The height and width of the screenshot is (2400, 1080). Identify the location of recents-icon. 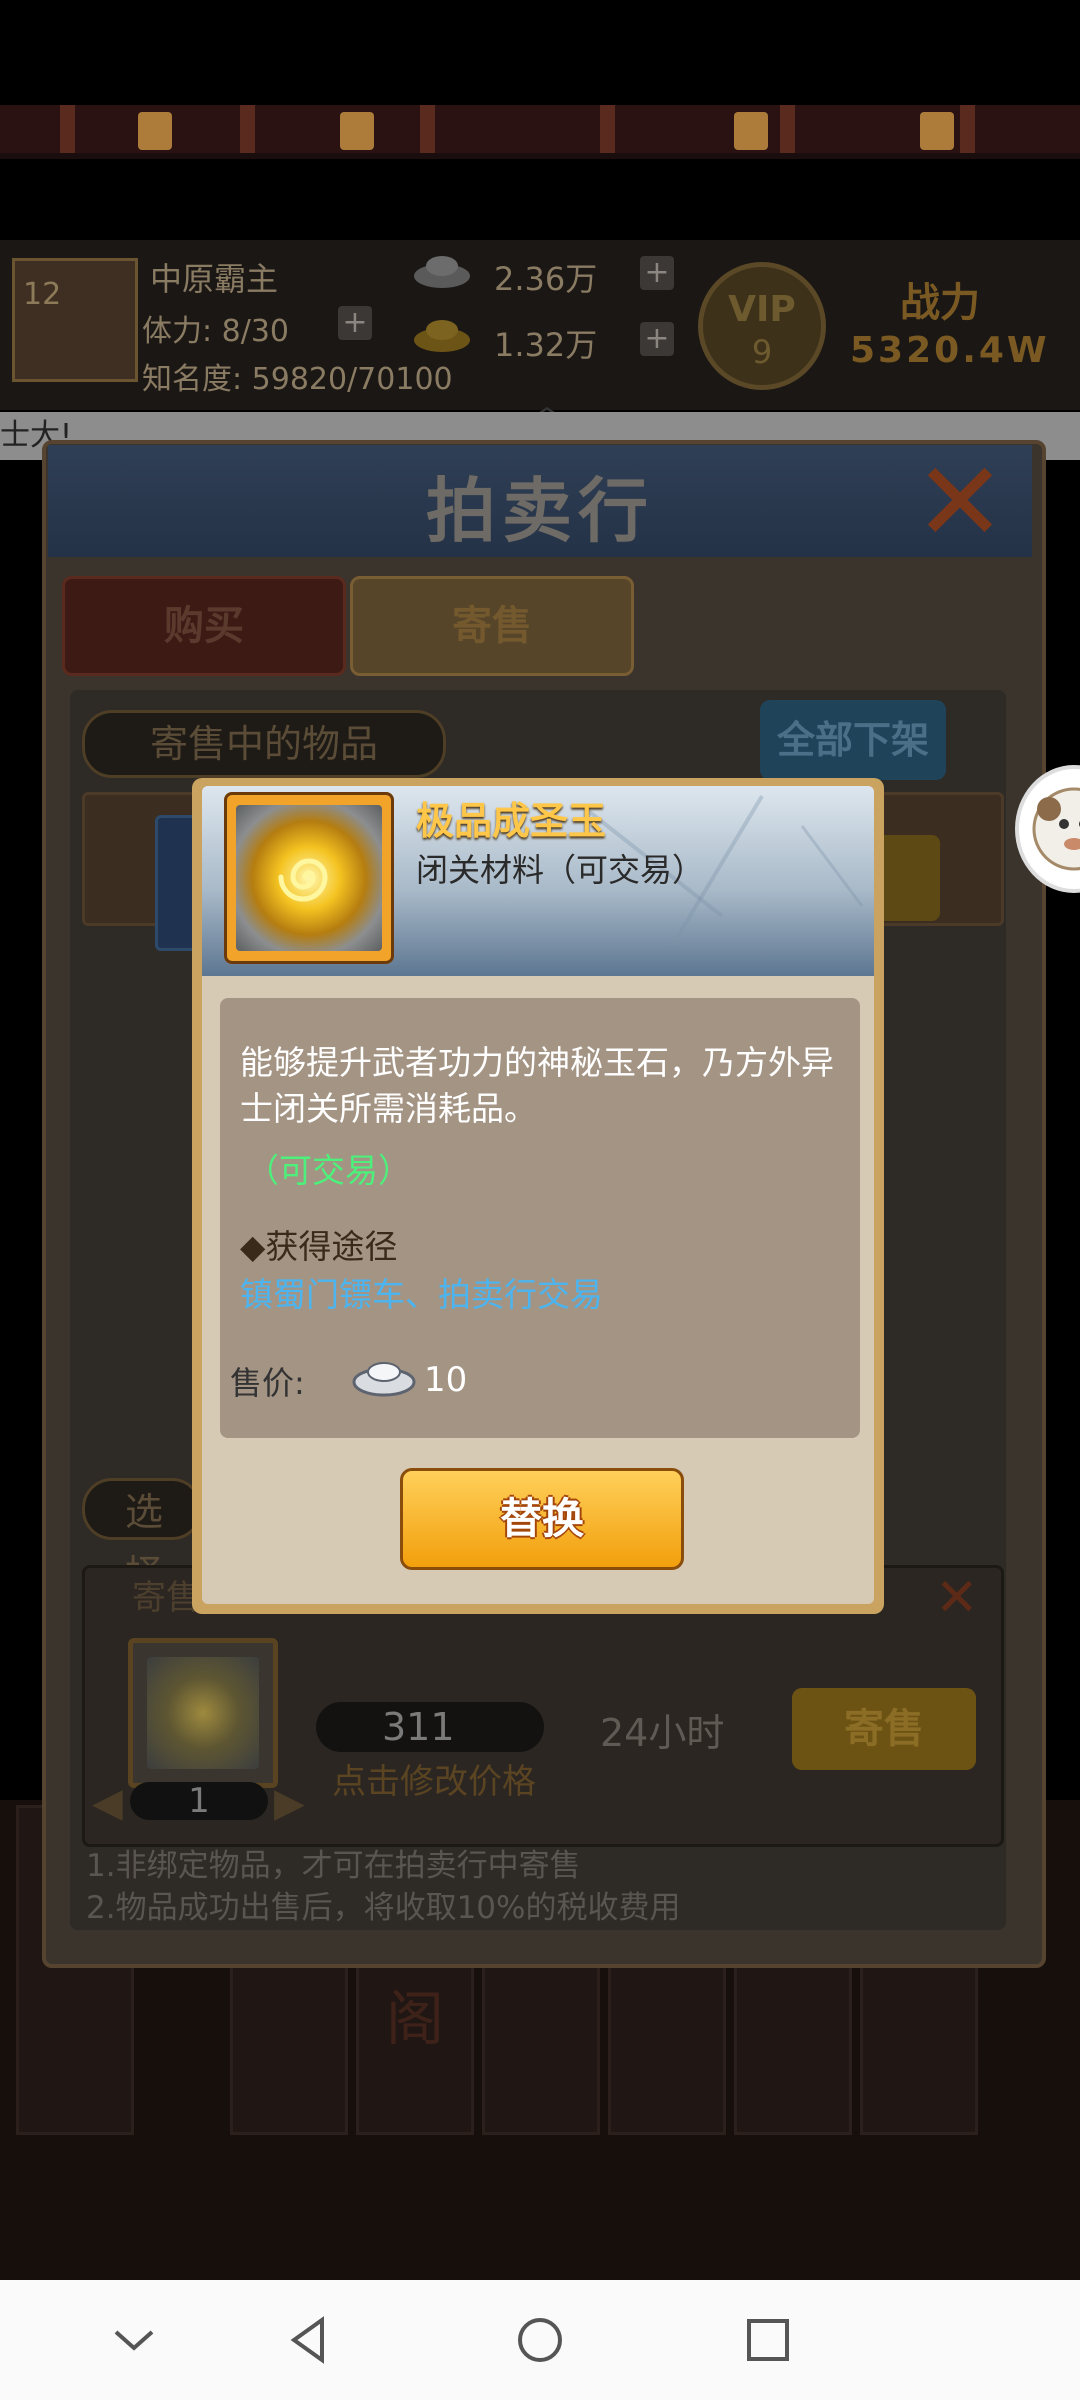
(768, 2340).